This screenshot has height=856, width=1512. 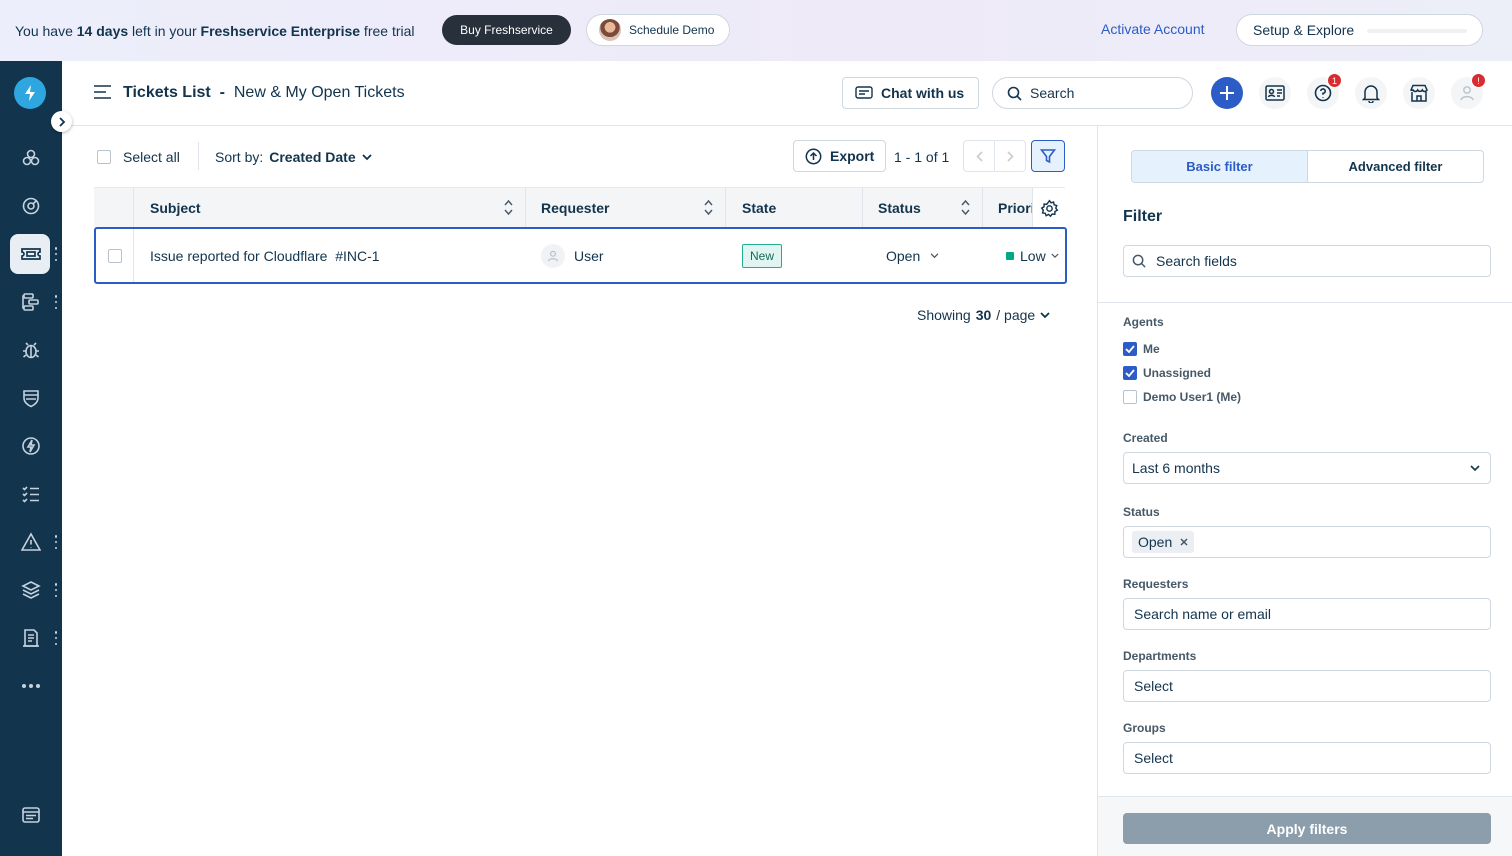 What do you see at coordinates (1048, 156) in the screenshot?
I see `toggle-filter-button` at bounding box center [1048, 156].